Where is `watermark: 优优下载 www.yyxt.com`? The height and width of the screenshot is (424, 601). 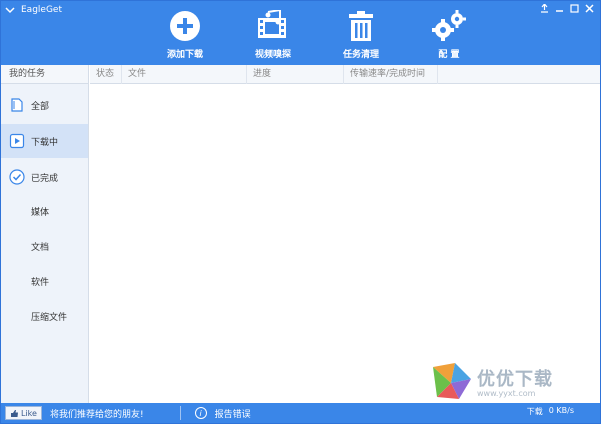
watermark: 优优下载 www.yyxt.com is located at coordinates (491, 381).